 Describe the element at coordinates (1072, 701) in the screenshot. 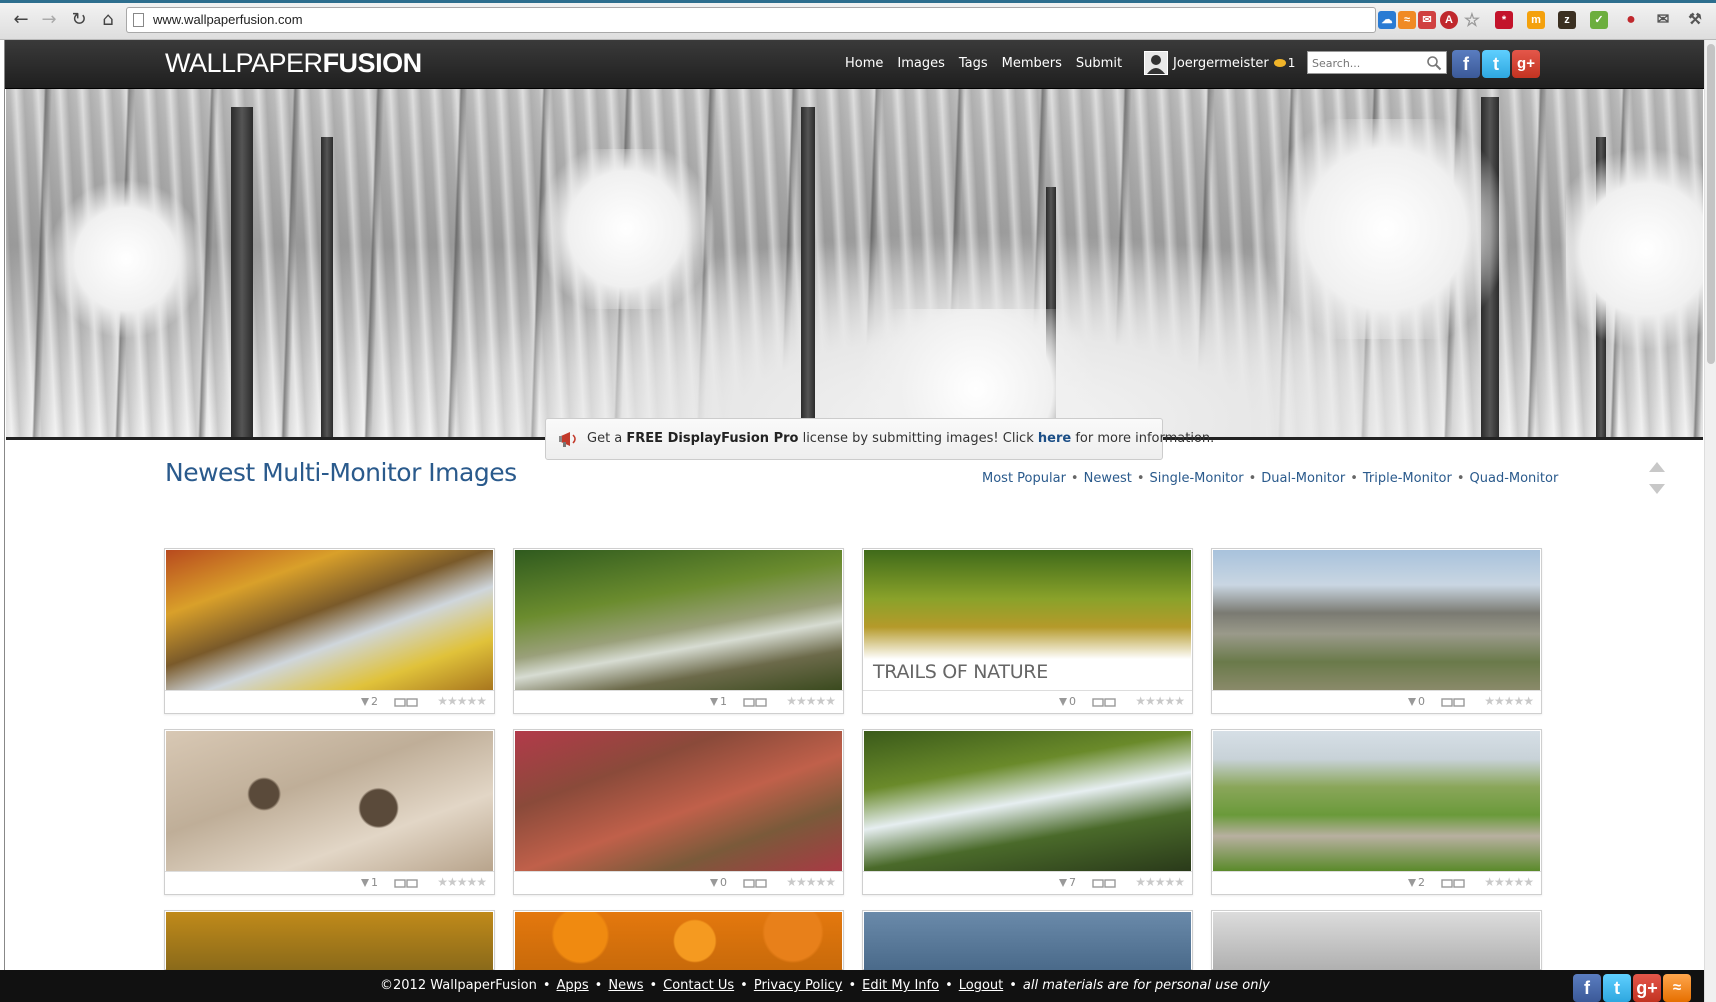

I see `download-count-value: 0` at that location.